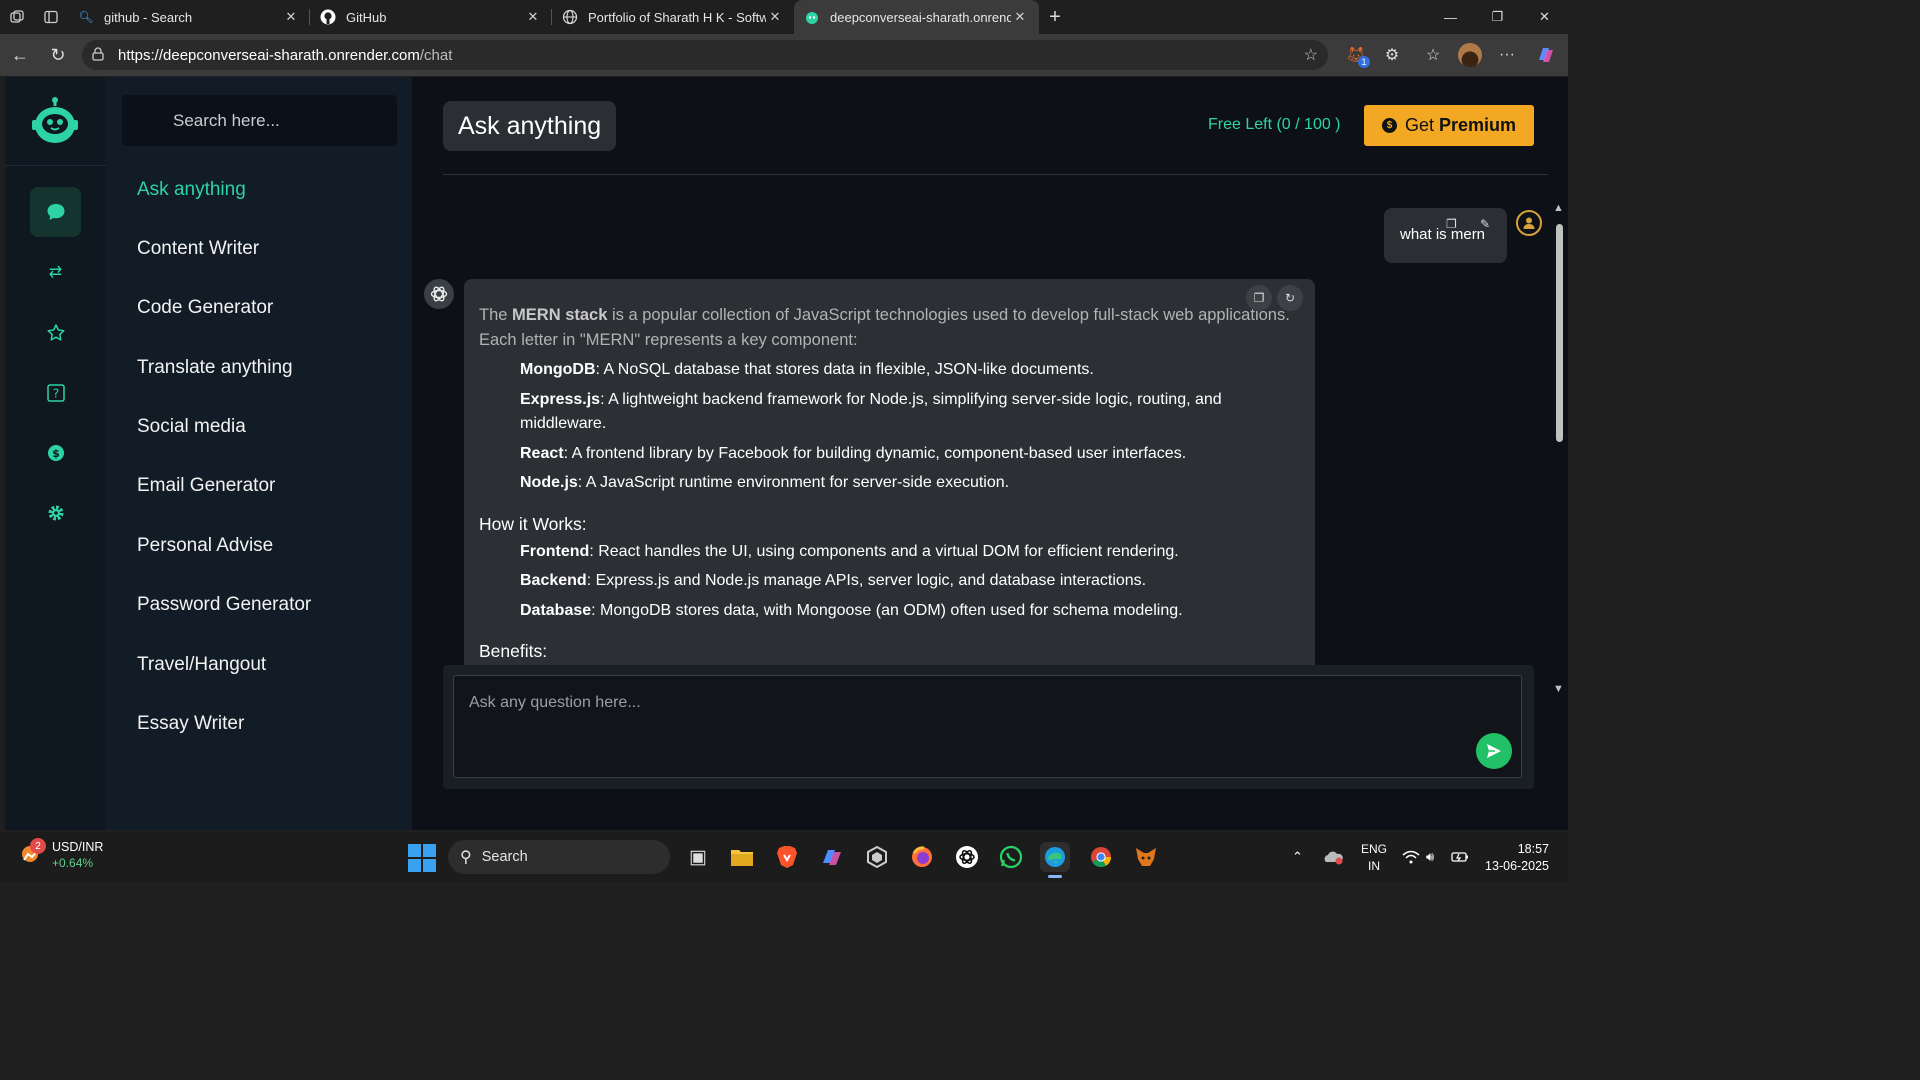  What do you see at coordinates (742, 857) in the screenshot?
I see `file-explorer-icon` at bounding box center [742, 857].